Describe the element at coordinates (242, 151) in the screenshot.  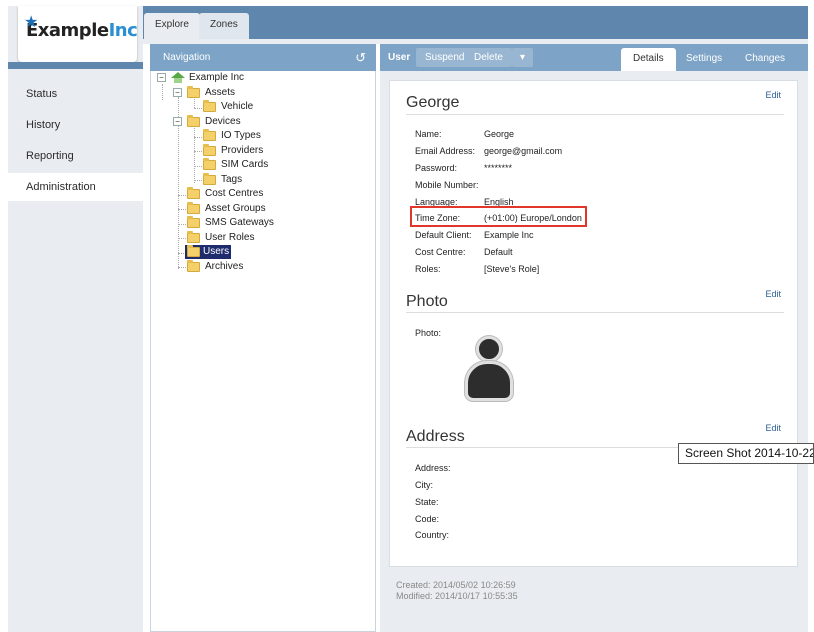
I see `tree-item-label: Providers` at that location.